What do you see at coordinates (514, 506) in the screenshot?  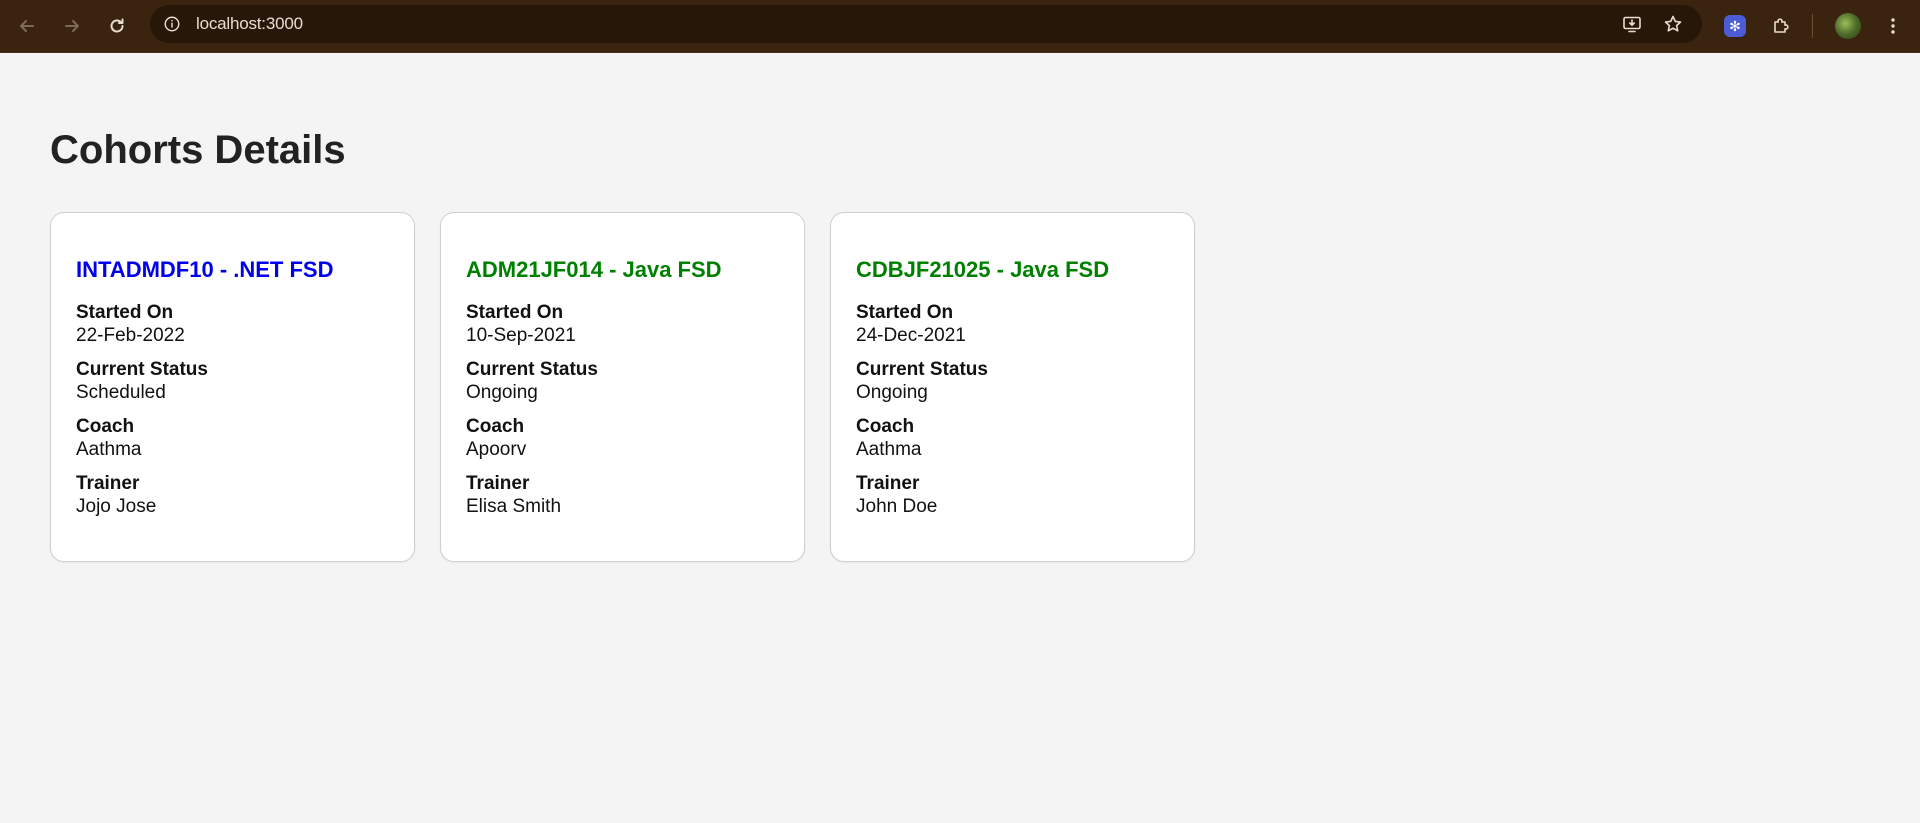 I see `trainer-value: Elisa Smith` at bounding box center [514, 506].